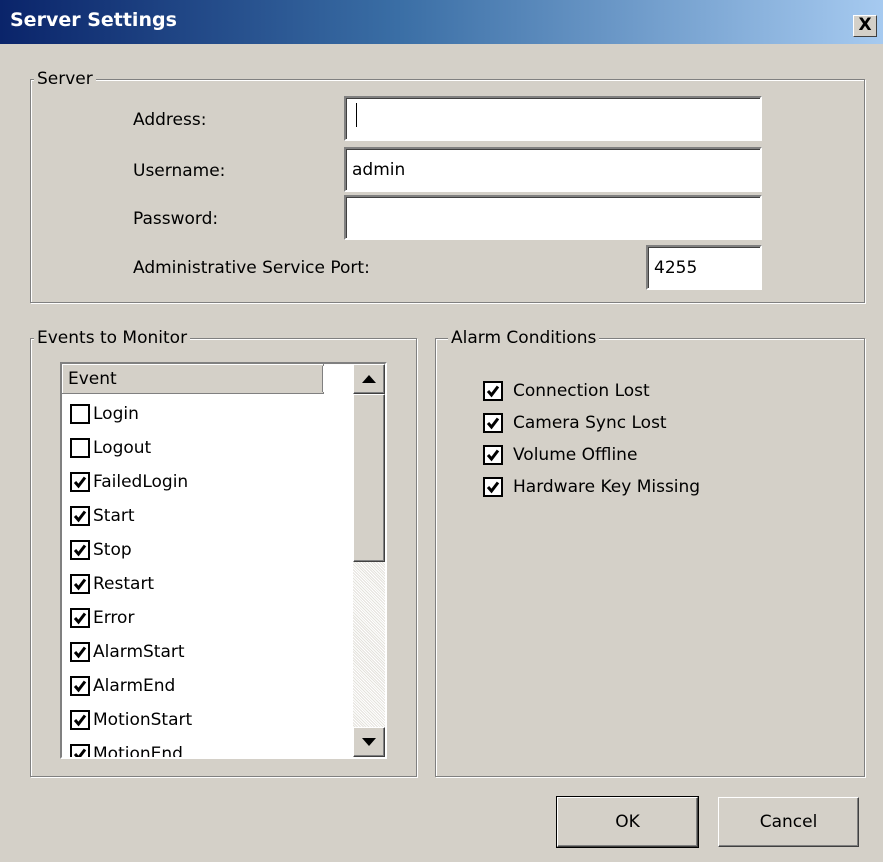 Image resolution: width=883 pixels, height=862 pixels. What do you see at coordinates (206, 748) in the screenshot?
I see `event-list-item: MotionEnd` at bounding box center [206, 748].